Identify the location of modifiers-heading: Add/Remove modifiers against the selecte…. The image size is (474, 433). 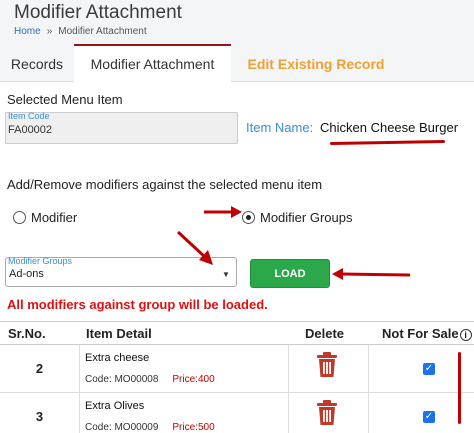
(165, 184).